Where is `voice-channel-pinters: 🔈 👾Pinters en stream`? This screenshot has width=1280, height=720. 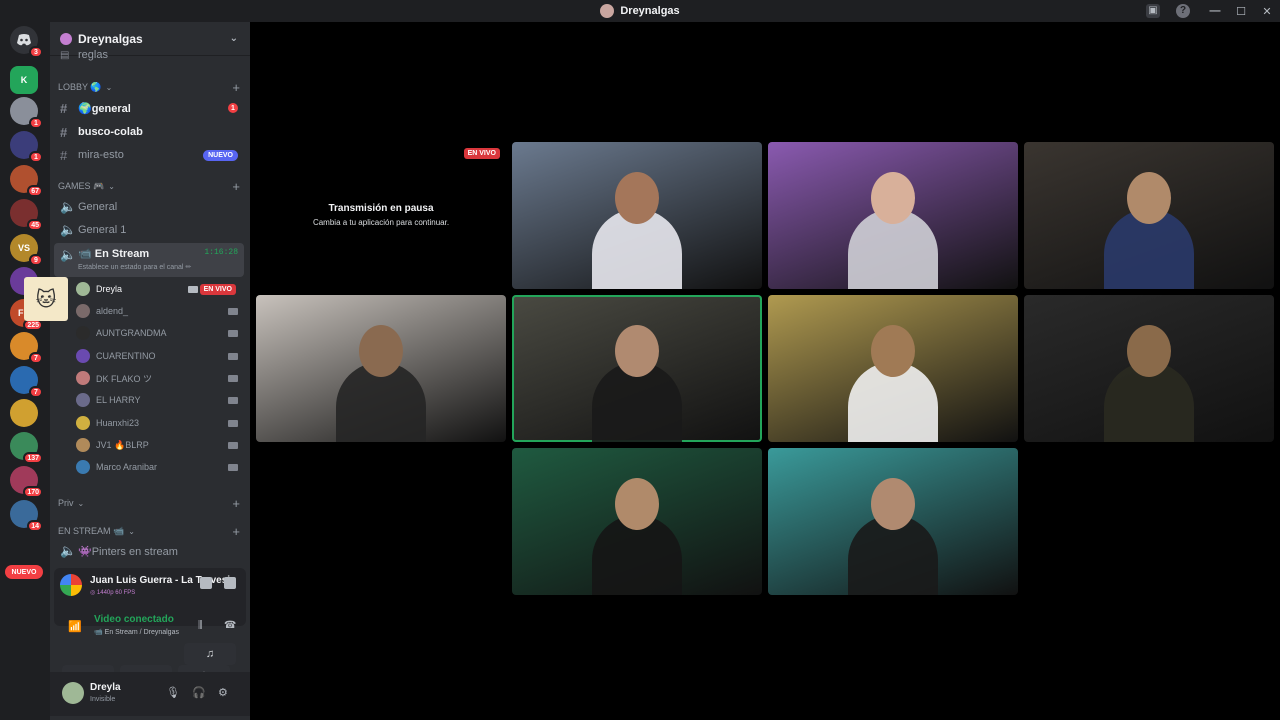
voice-channel-pinters: 🔈 👾Pinters en stream is located at coordinates (149, 551).